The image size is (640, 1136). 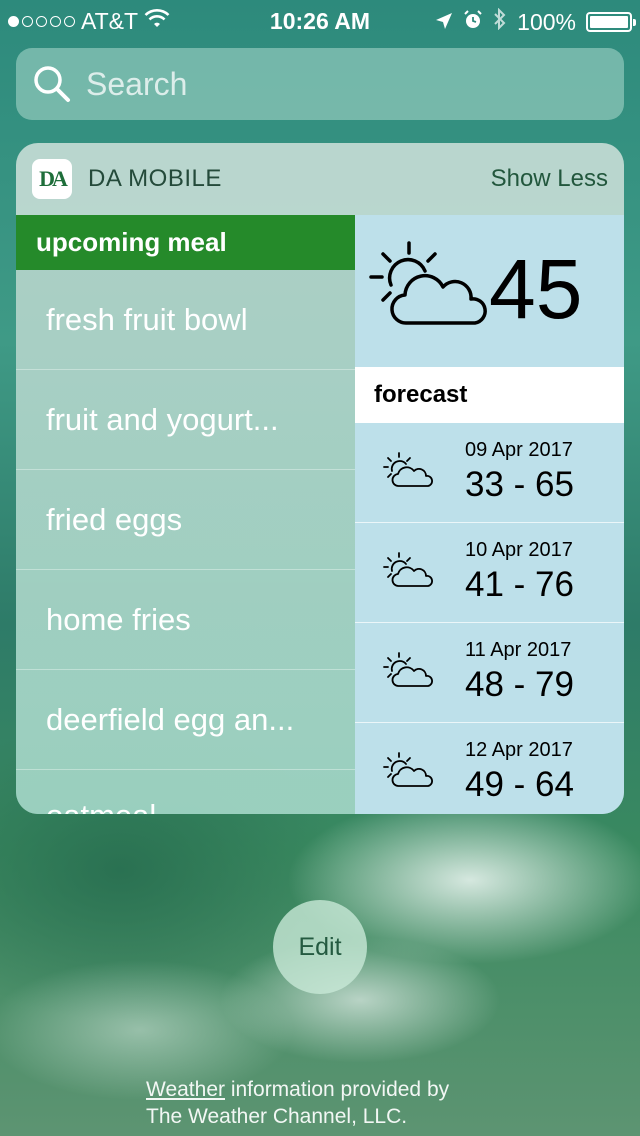 What do you see at coordinates (185, 520) in the screenshot?
I see `meal-item: fried eggs` at bounding box center [185, 520].